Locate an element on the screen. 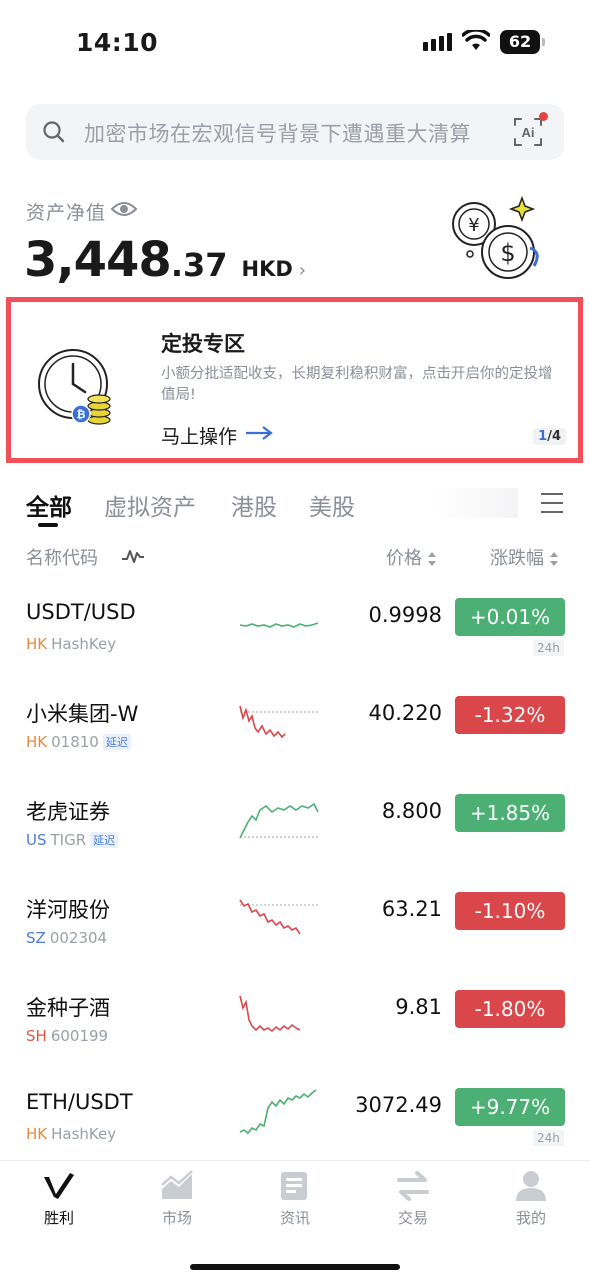 Image resolution: width=590 pixels, height=1280 pixels. row-symbol: USDT/USD is located at coordinates (81, 612).